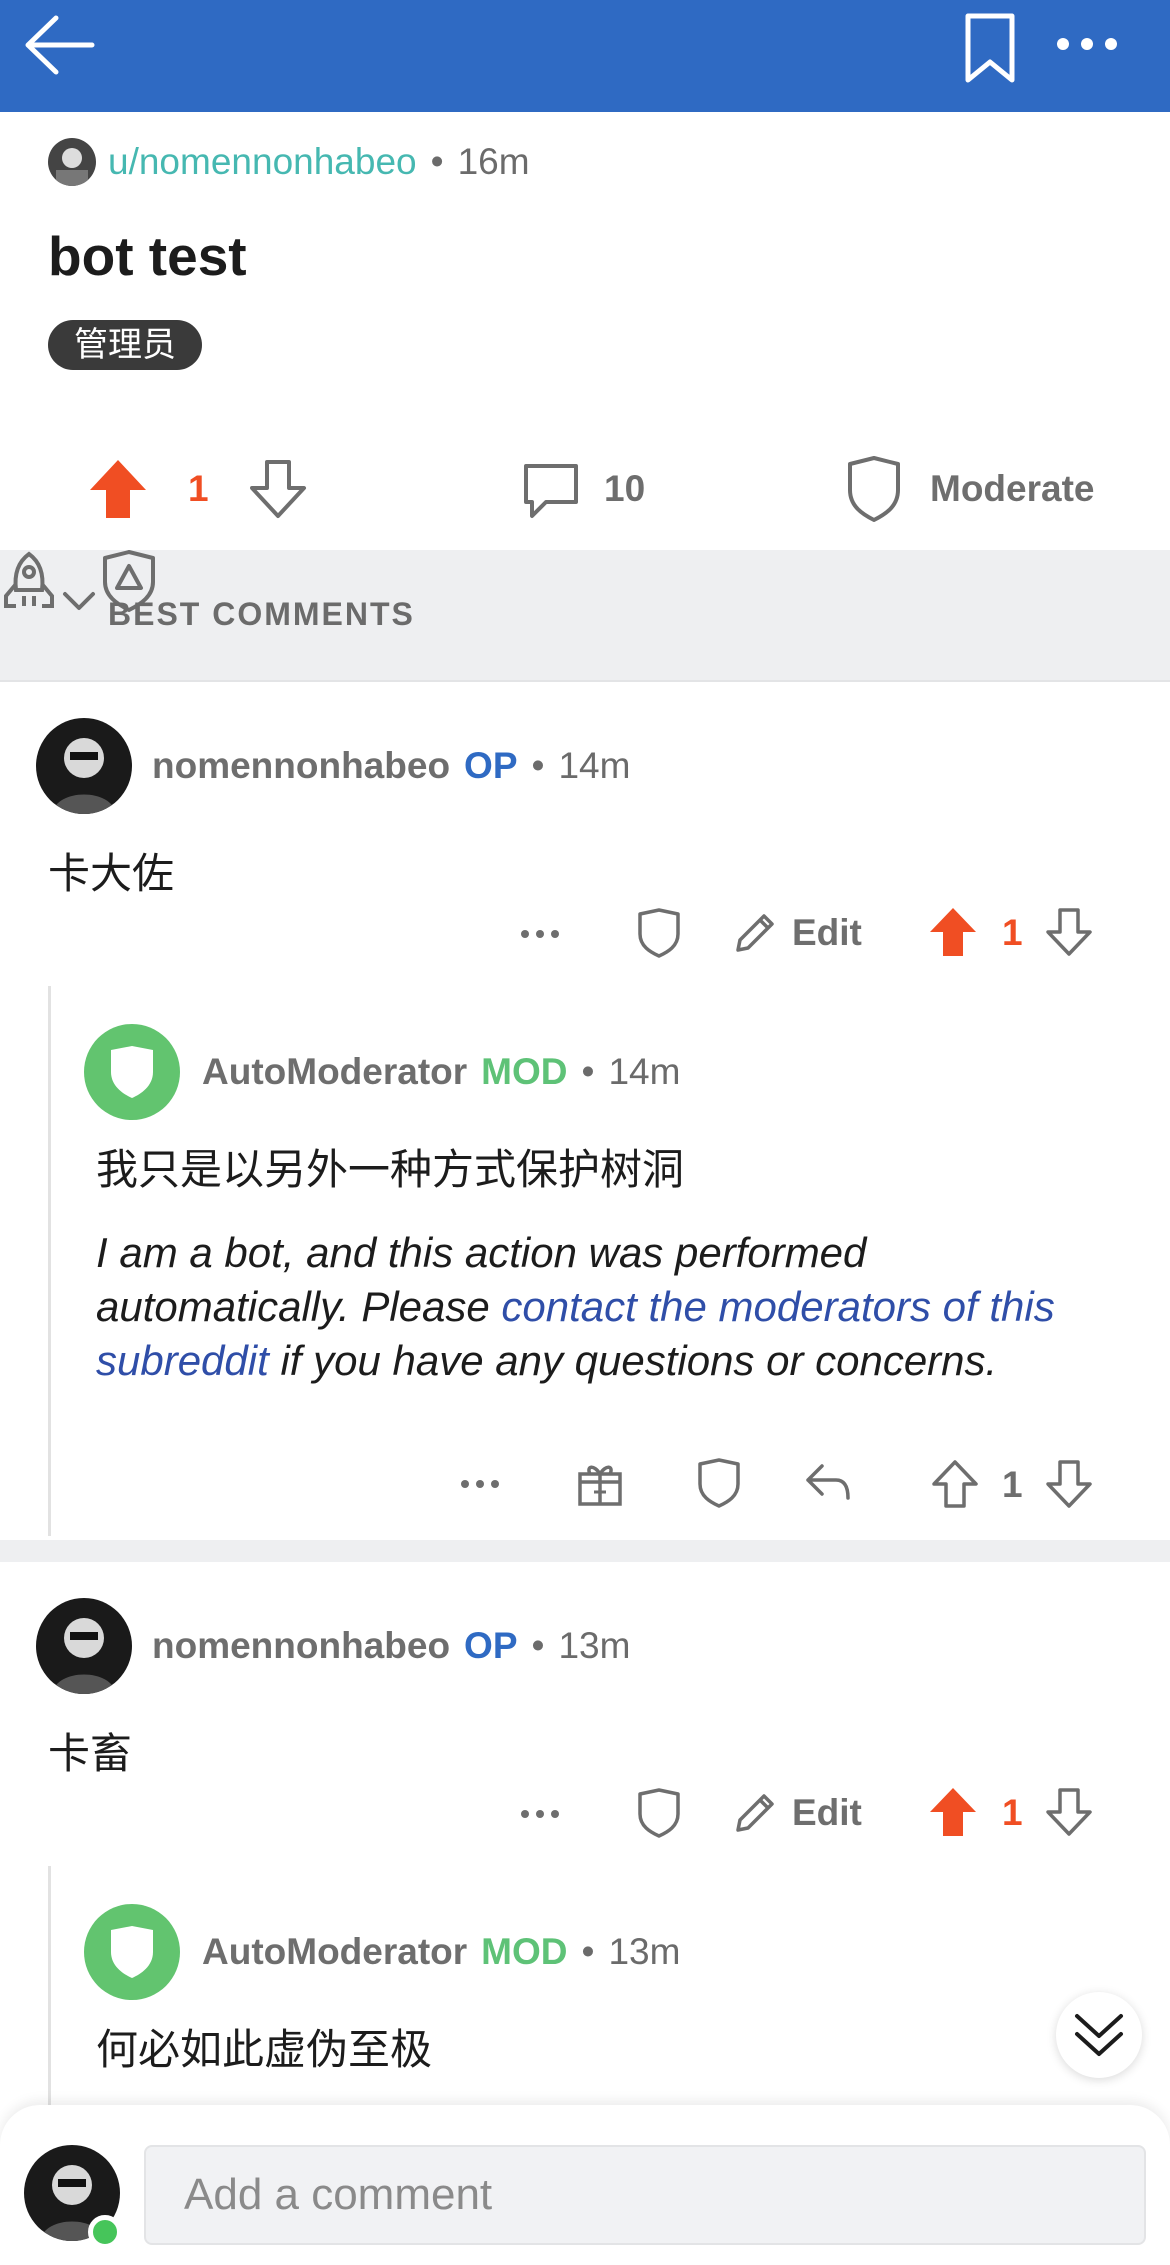 The height and width of the screenshot is (2265, 1170). What do you see at coordinates (262, 162) in the screenshot?
I see `post-author-link: u/nomennonhabeo` at bounding box center [262, 162].